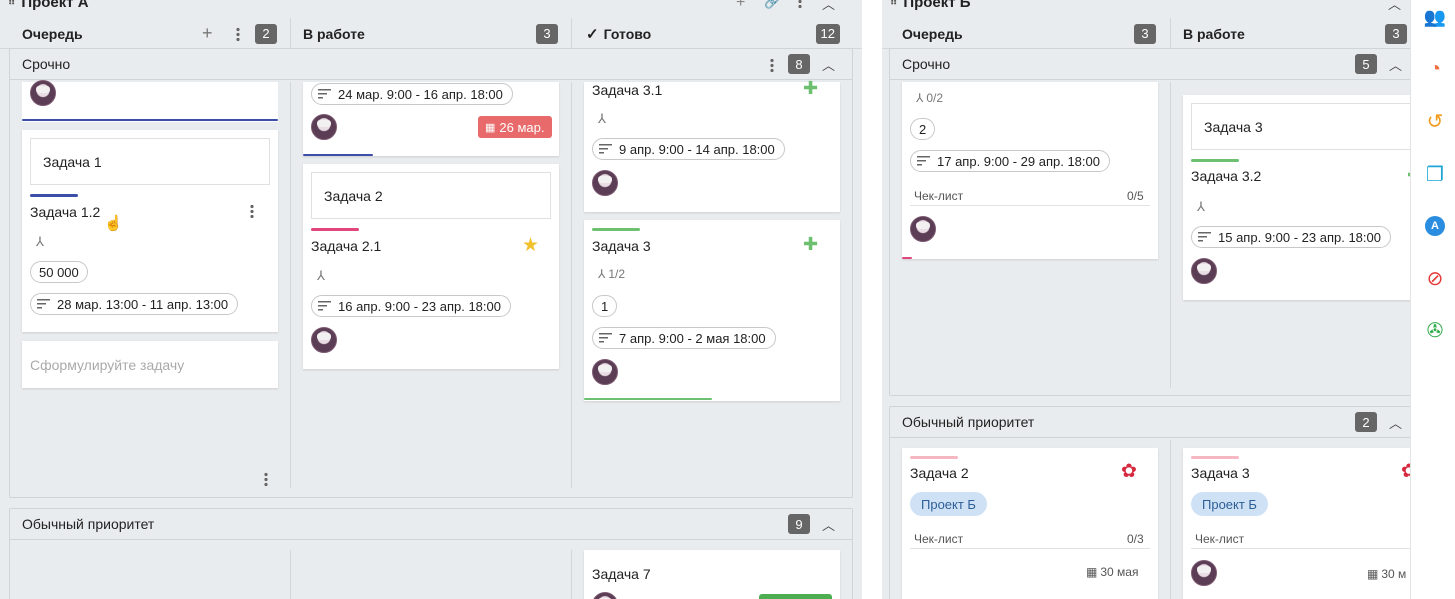 The width and height of the screenshot is (1455, 599). I want to click on date-range-chip: 24 мар. 9:00 - 16 апр. 18:00, so click(412, 94).